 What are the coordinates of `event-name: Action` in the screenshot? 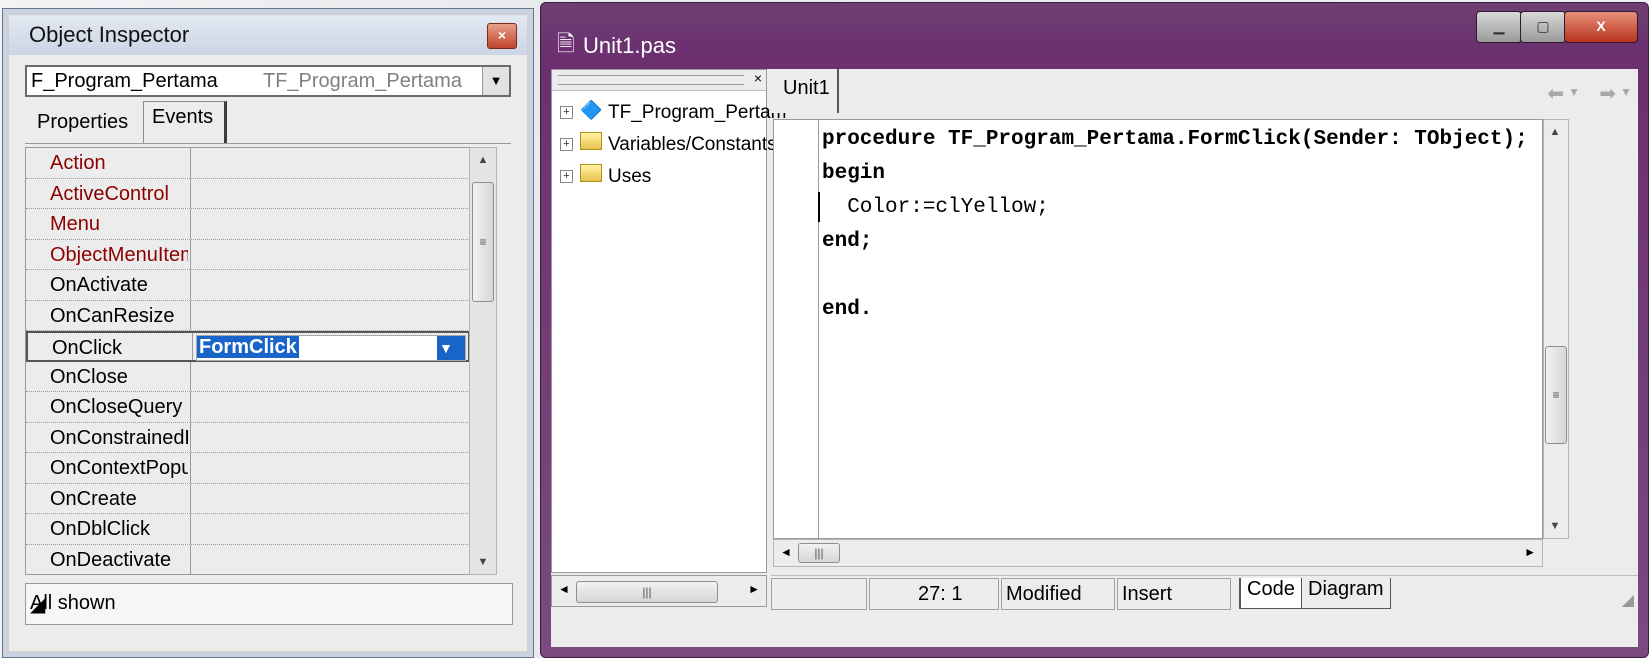 It's located at (78, 163).